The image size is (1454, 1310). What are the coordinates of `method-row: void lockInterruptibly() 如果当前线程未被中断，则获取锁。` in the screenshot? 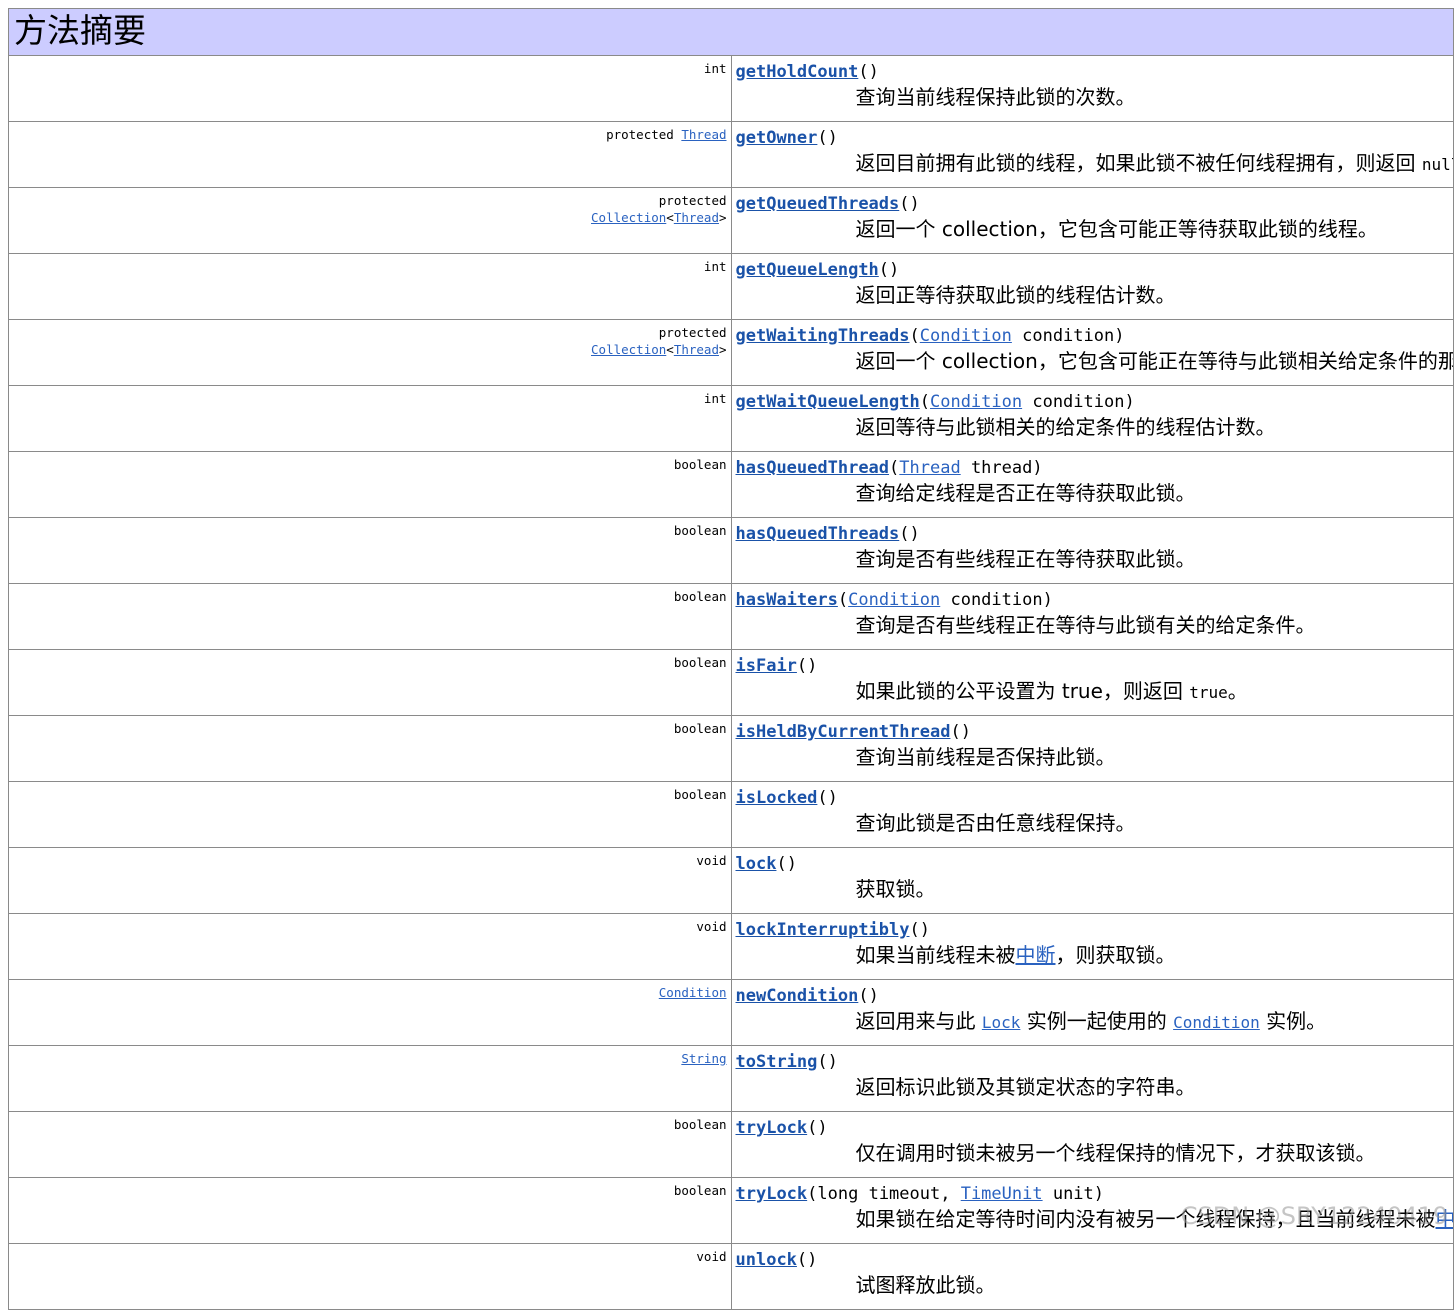 It's located at (731, 946).